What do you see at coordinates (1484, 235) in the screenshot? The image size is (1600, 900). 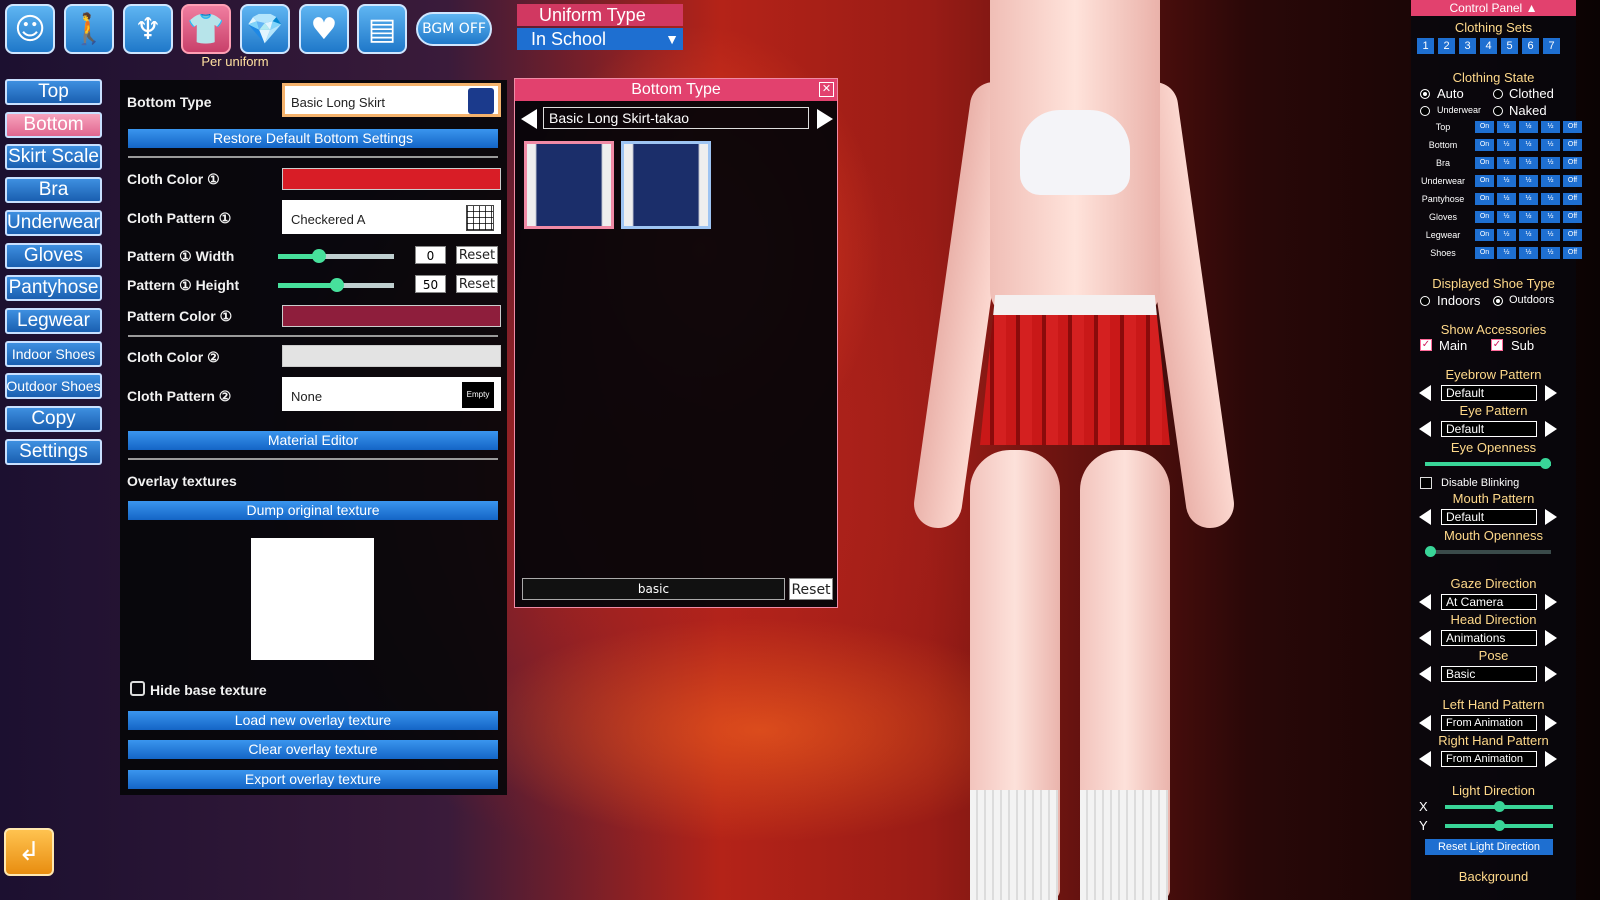 I see `state-legwear-on-toggle: On` at bounding box center [1484, 235].